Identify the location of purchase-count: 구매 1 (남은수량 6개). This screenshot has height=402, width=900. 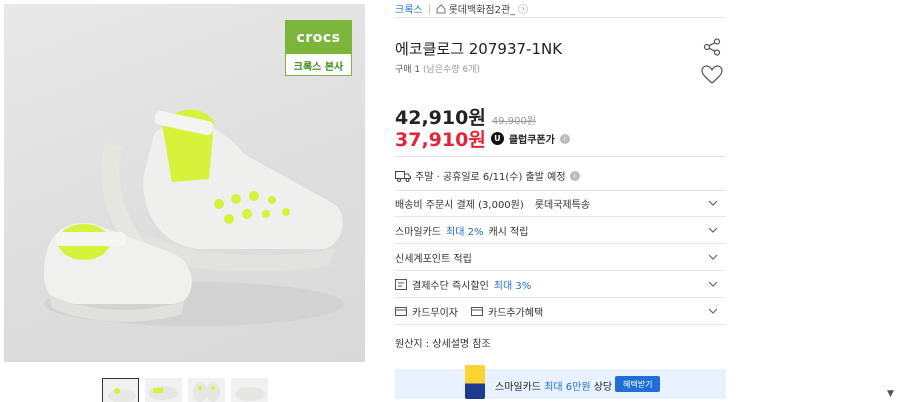
(437, 68).